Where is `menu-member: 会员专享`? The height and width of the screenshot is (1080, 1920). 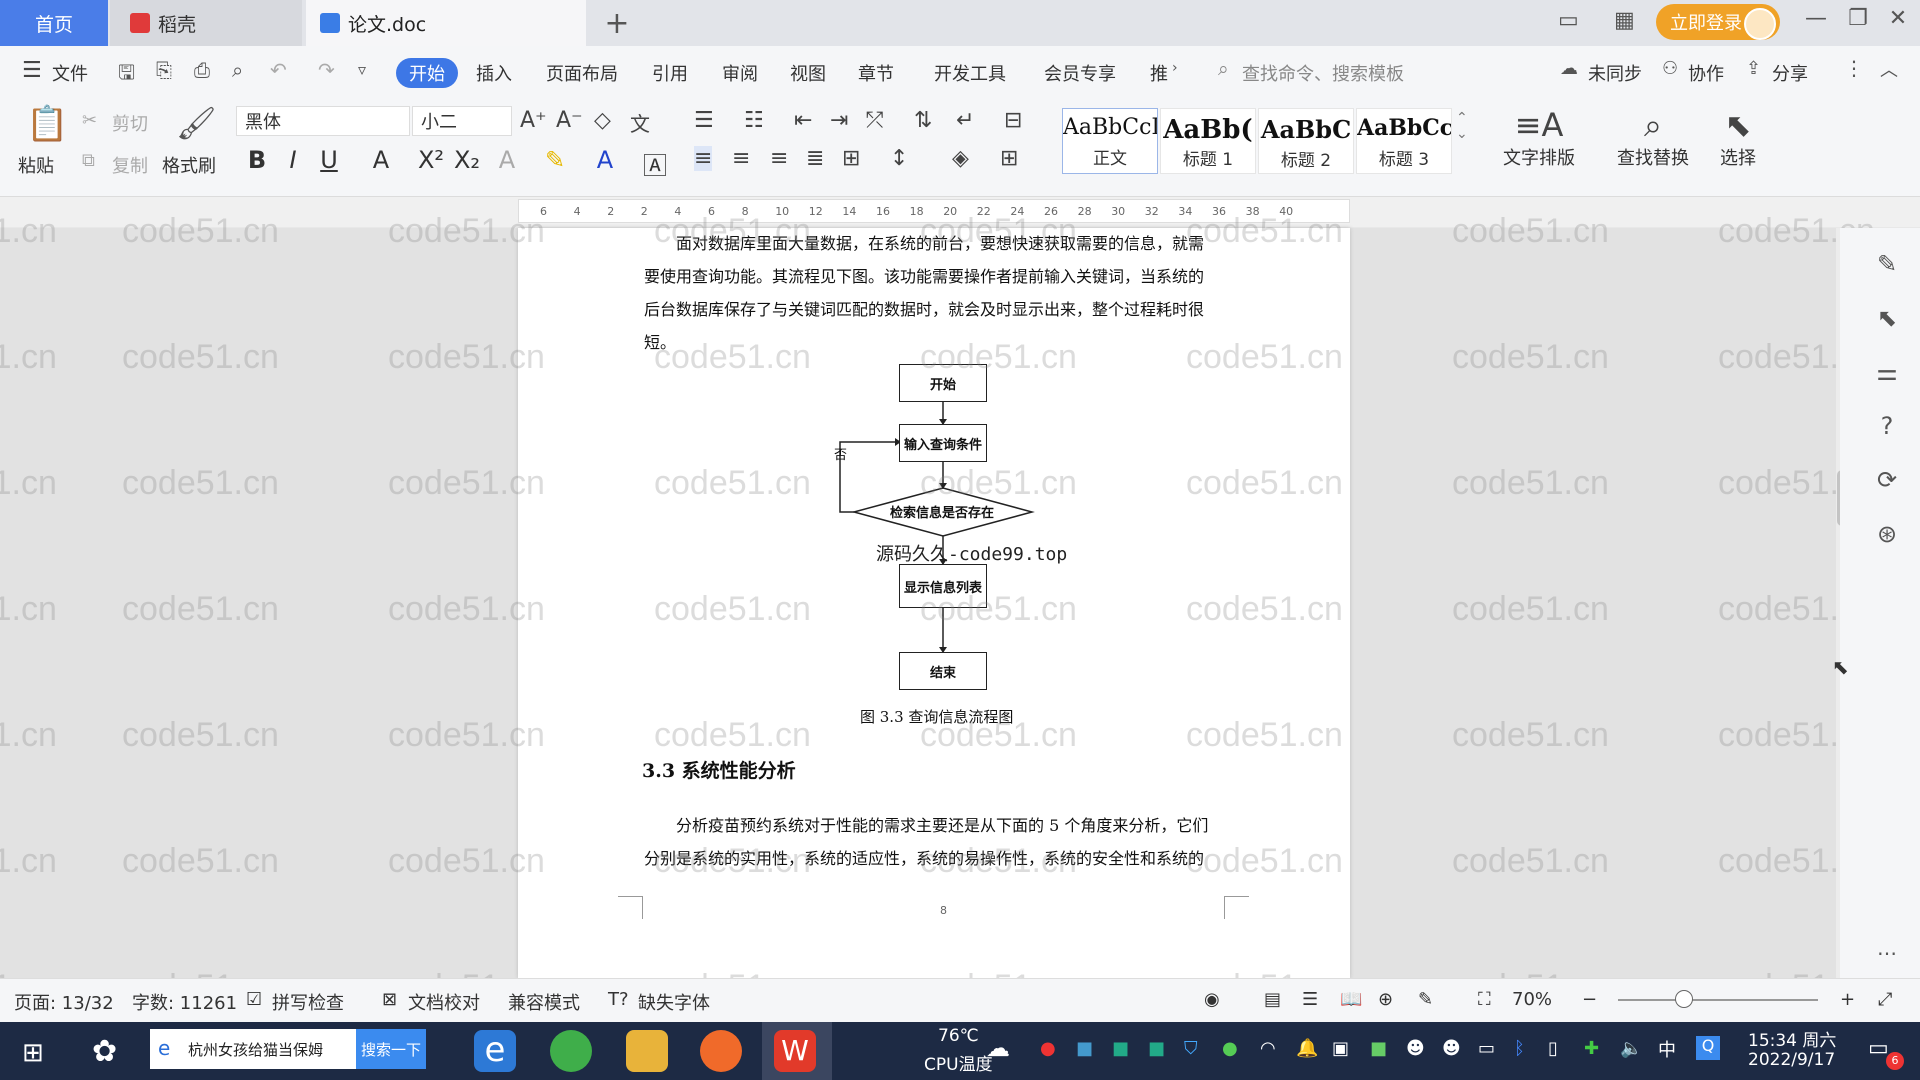
menu-member: 会员专享 is located at coordinates (1080, 73).